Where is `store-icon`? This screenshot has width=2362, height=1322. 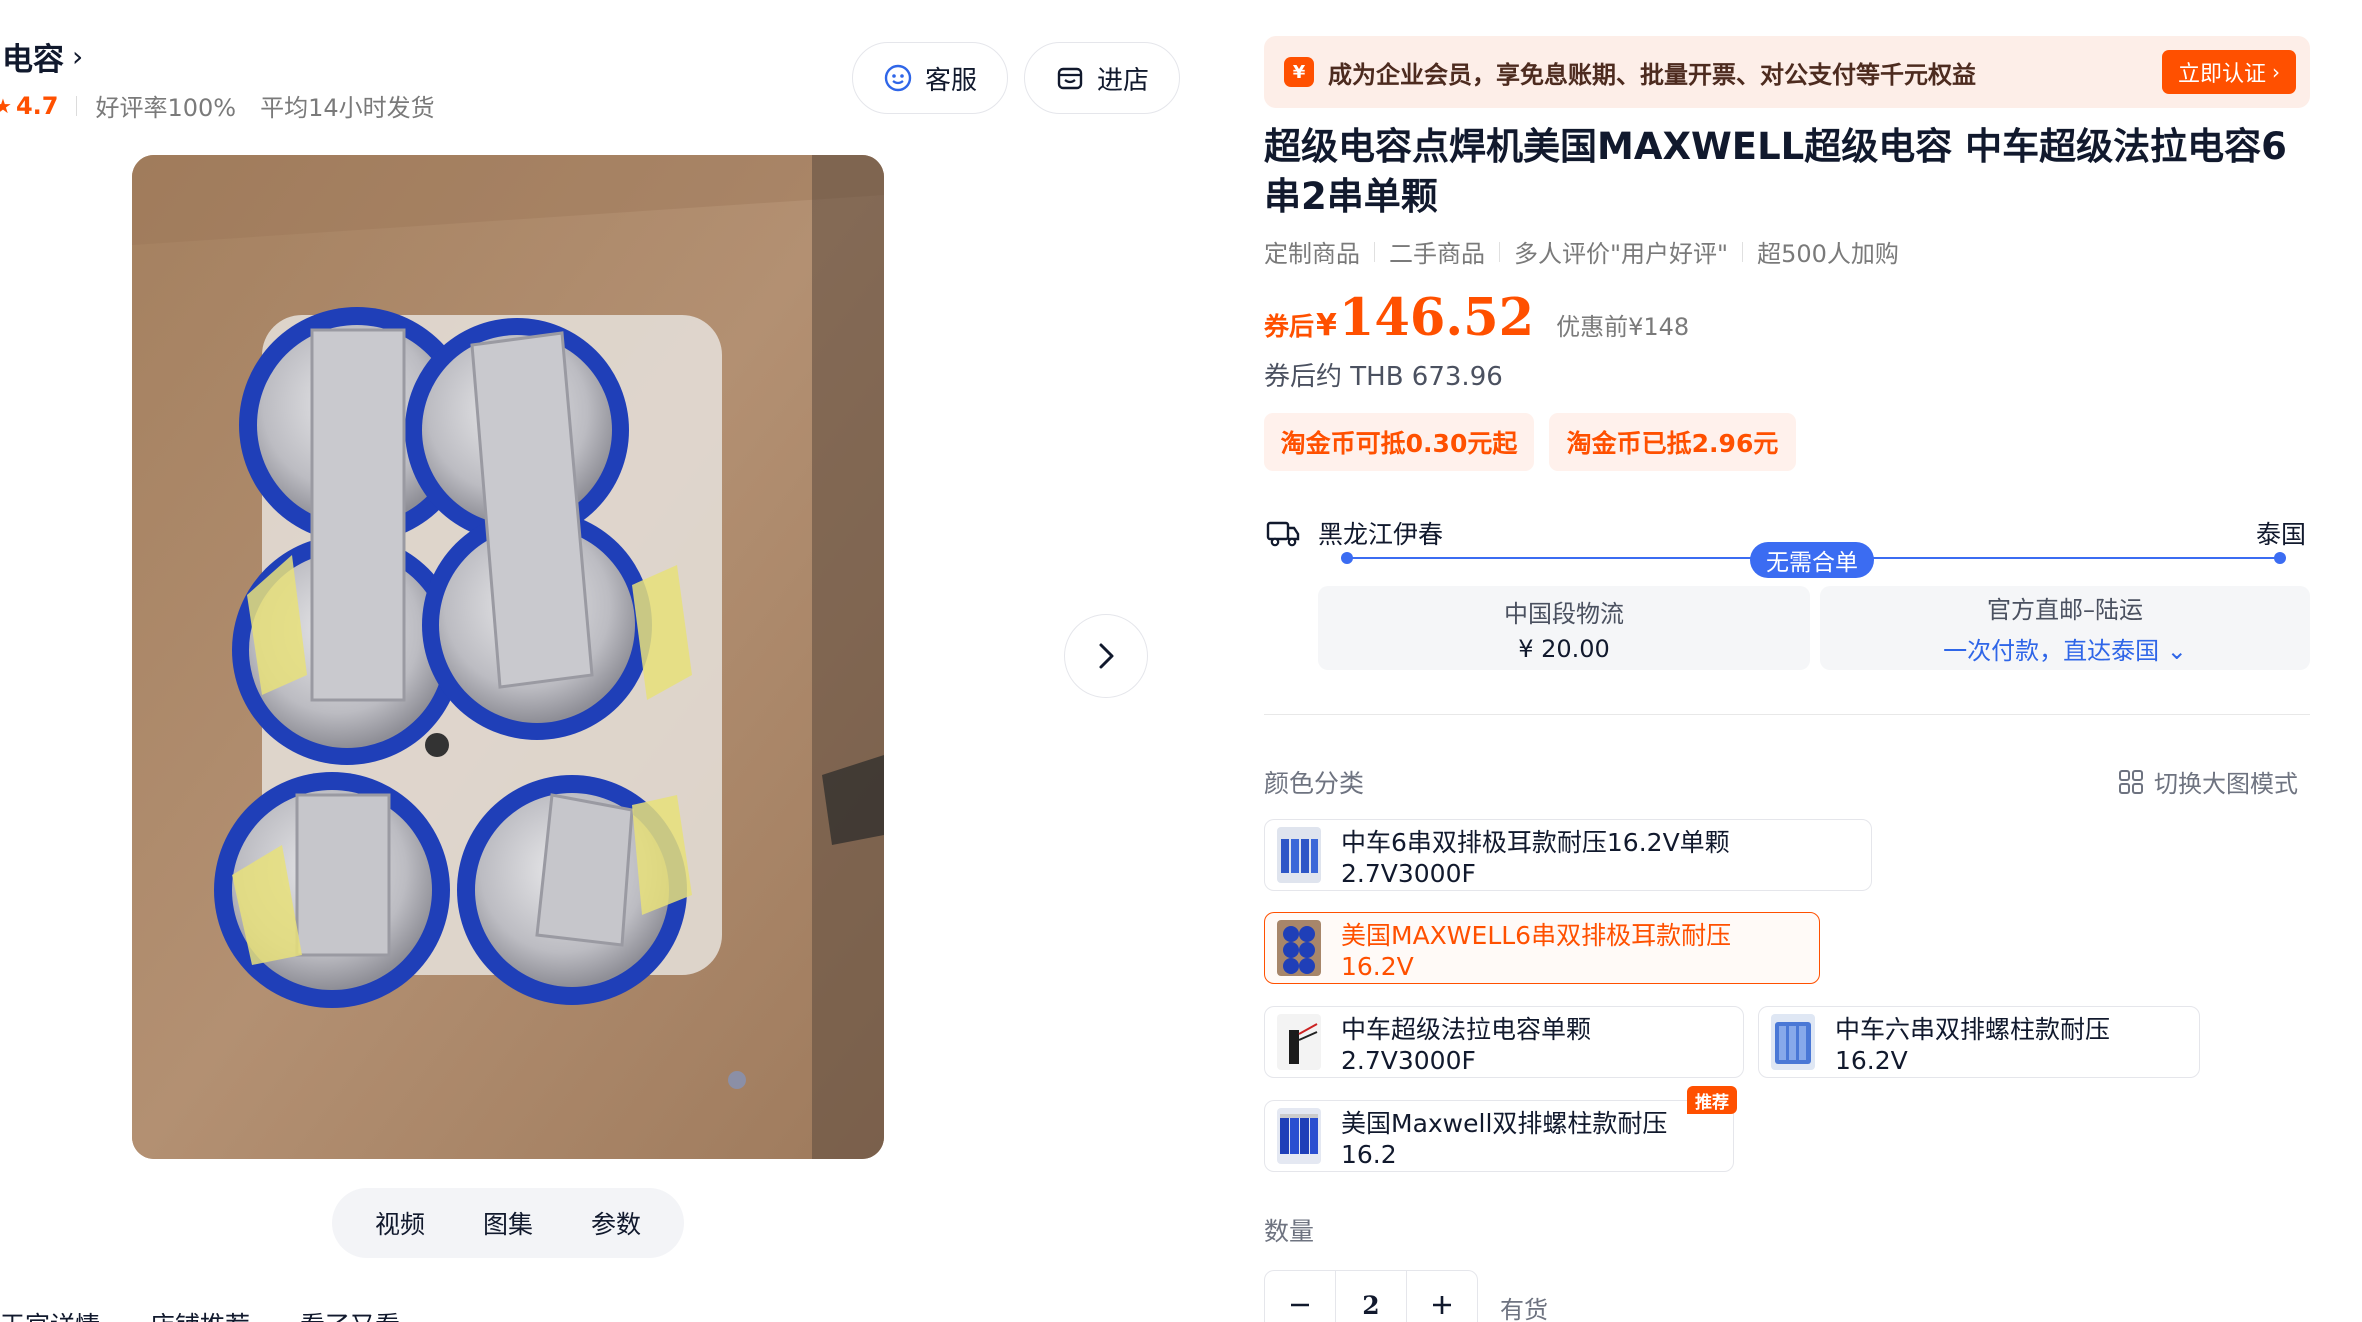 store-icon is located at coordinates (1070, 78).